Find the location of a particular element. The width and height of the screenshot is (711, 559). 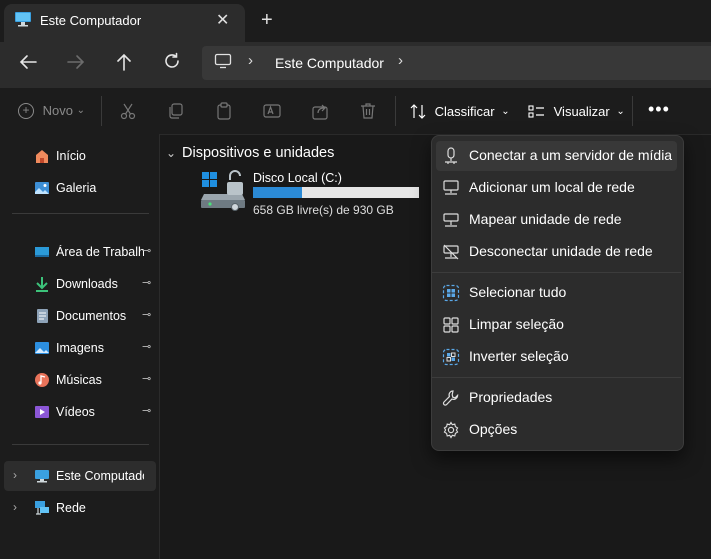

select-all-icon is located at coordinates (451, 293).